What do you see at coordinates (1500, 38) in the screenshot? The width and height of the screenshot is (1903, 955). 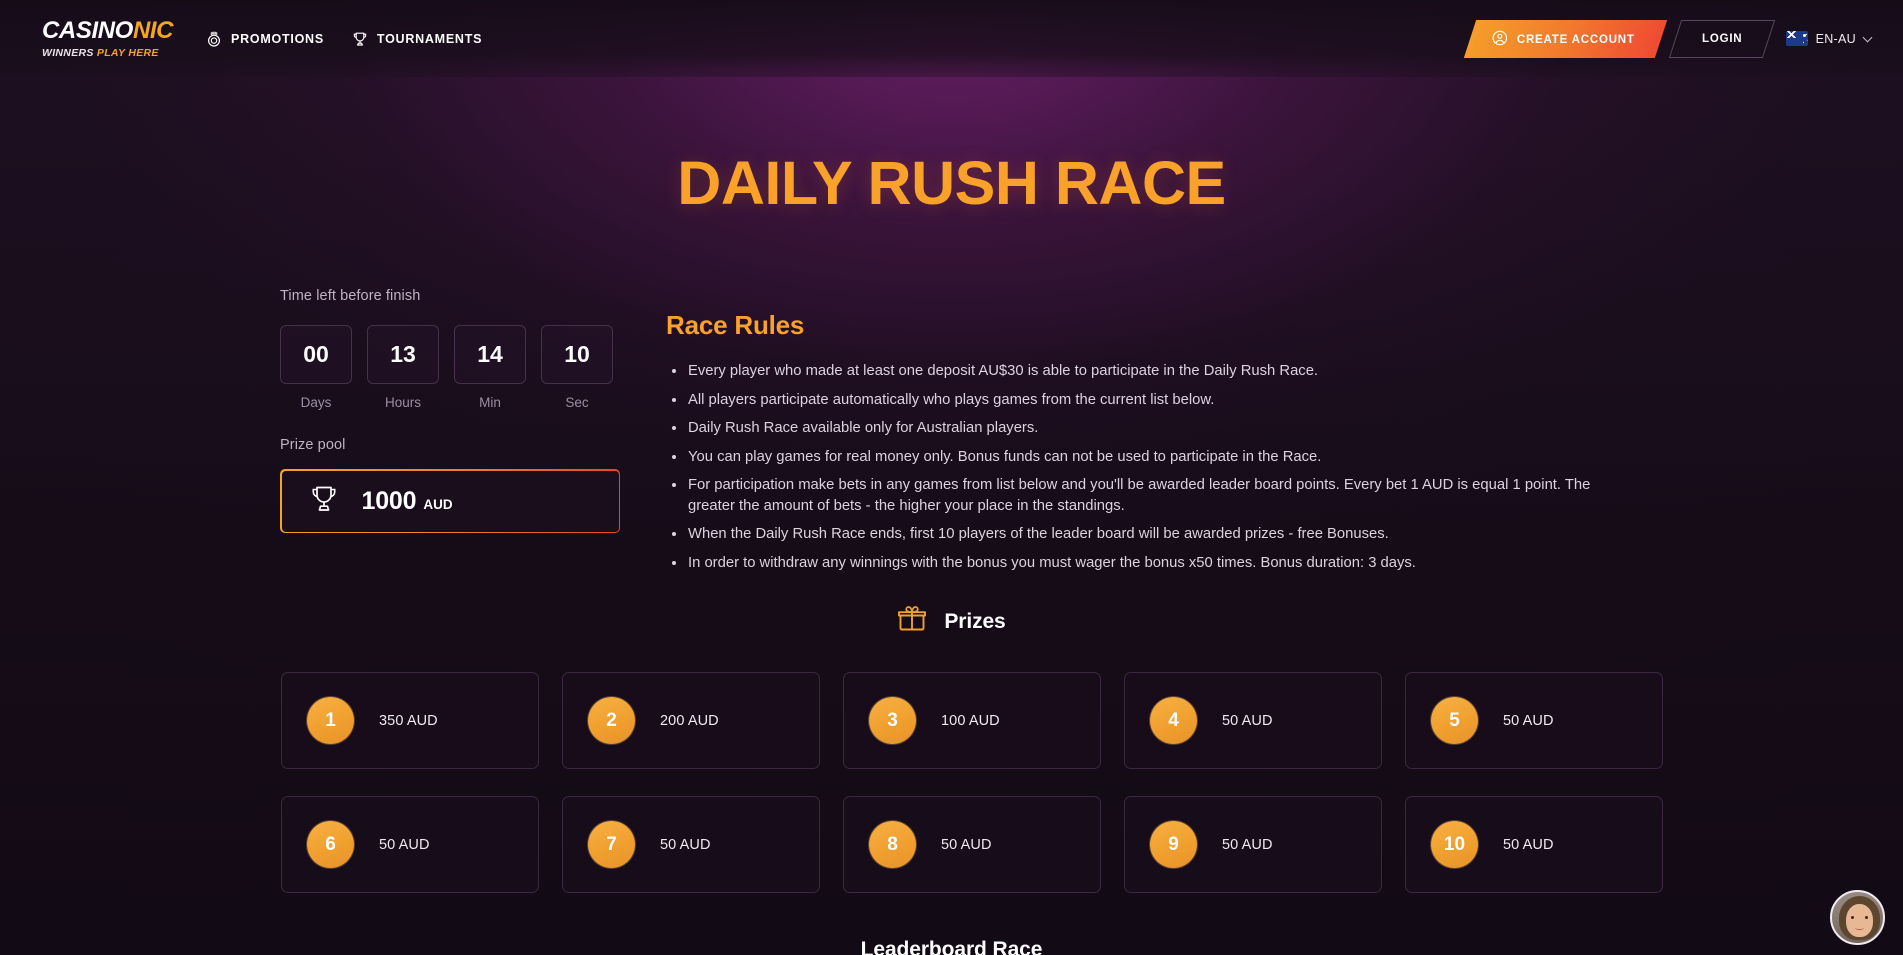 I see `user-circle-icon` at bounding box center [1500, 38].